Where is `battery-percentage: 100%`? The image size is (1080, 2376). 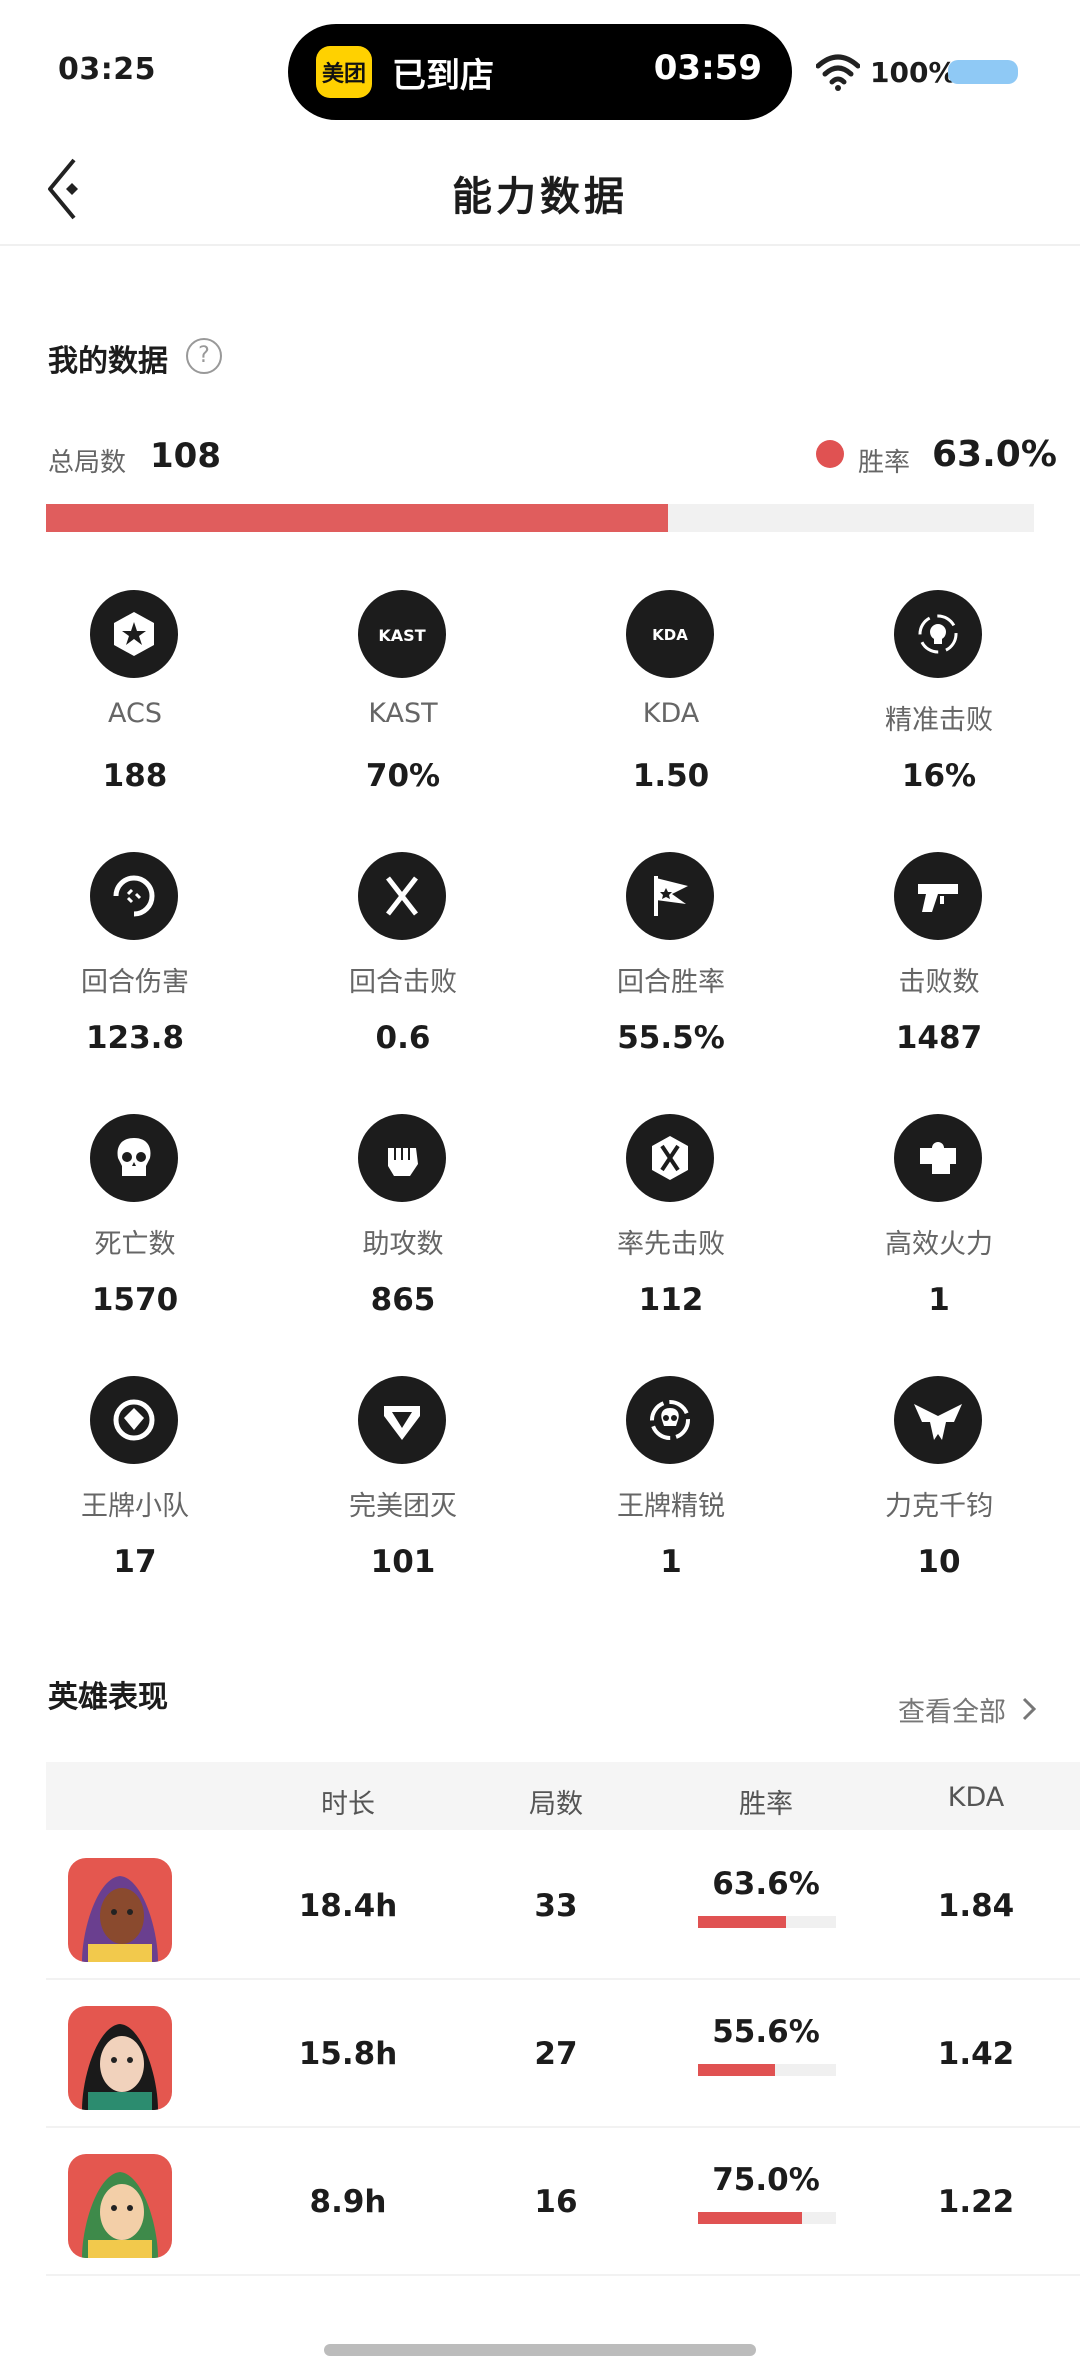 battery-percentage: 100% is located at coordinates (913, 72).